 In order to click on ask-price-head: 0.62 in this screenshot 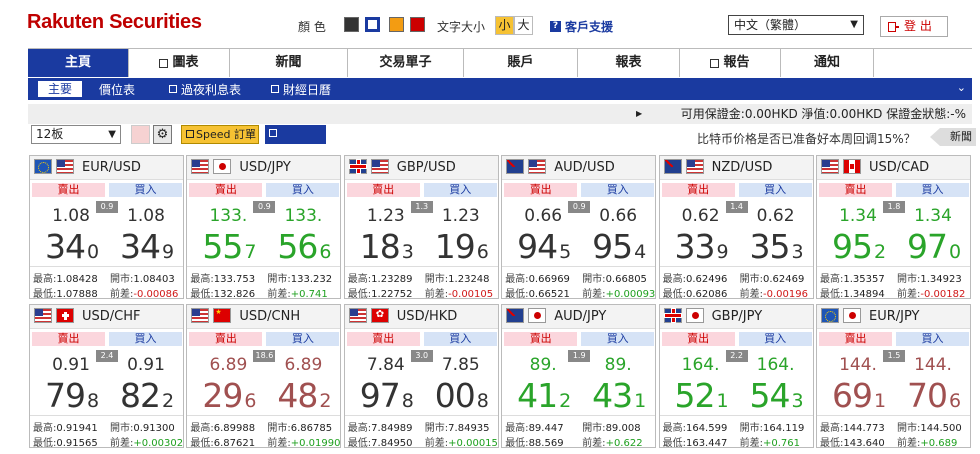, I will do `click(776, 216)`.